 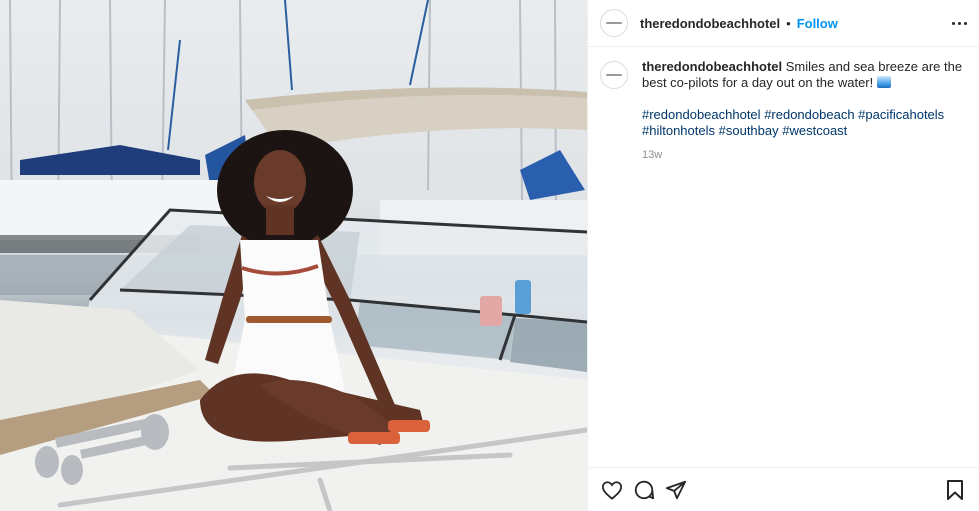 I want to click on hashtag-link: #southbay, so click(x=749, y=130).